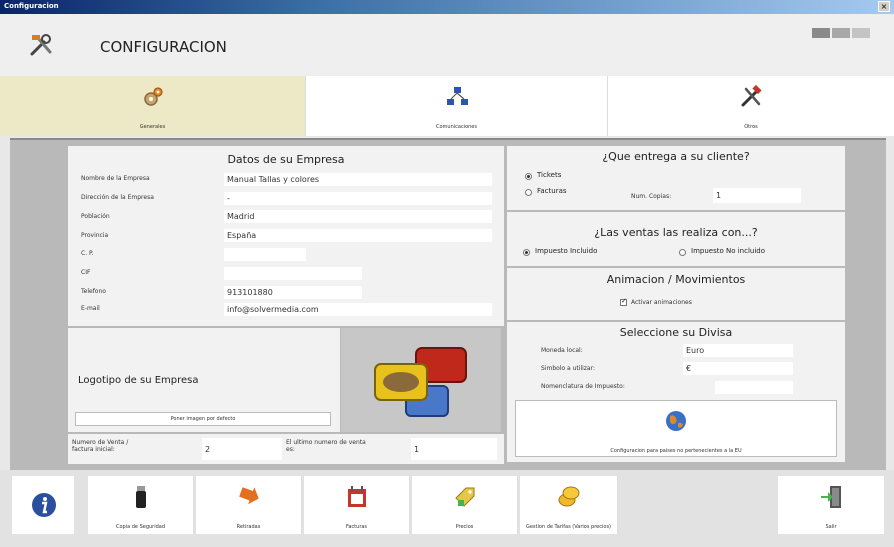 Image resolution: width=894 pixels, height=547 pixels. What do you see at coordinates (140, 527) in the screenshot?
I see `backup-label: Copia de Seguridad` at bounding box center [140, 527].